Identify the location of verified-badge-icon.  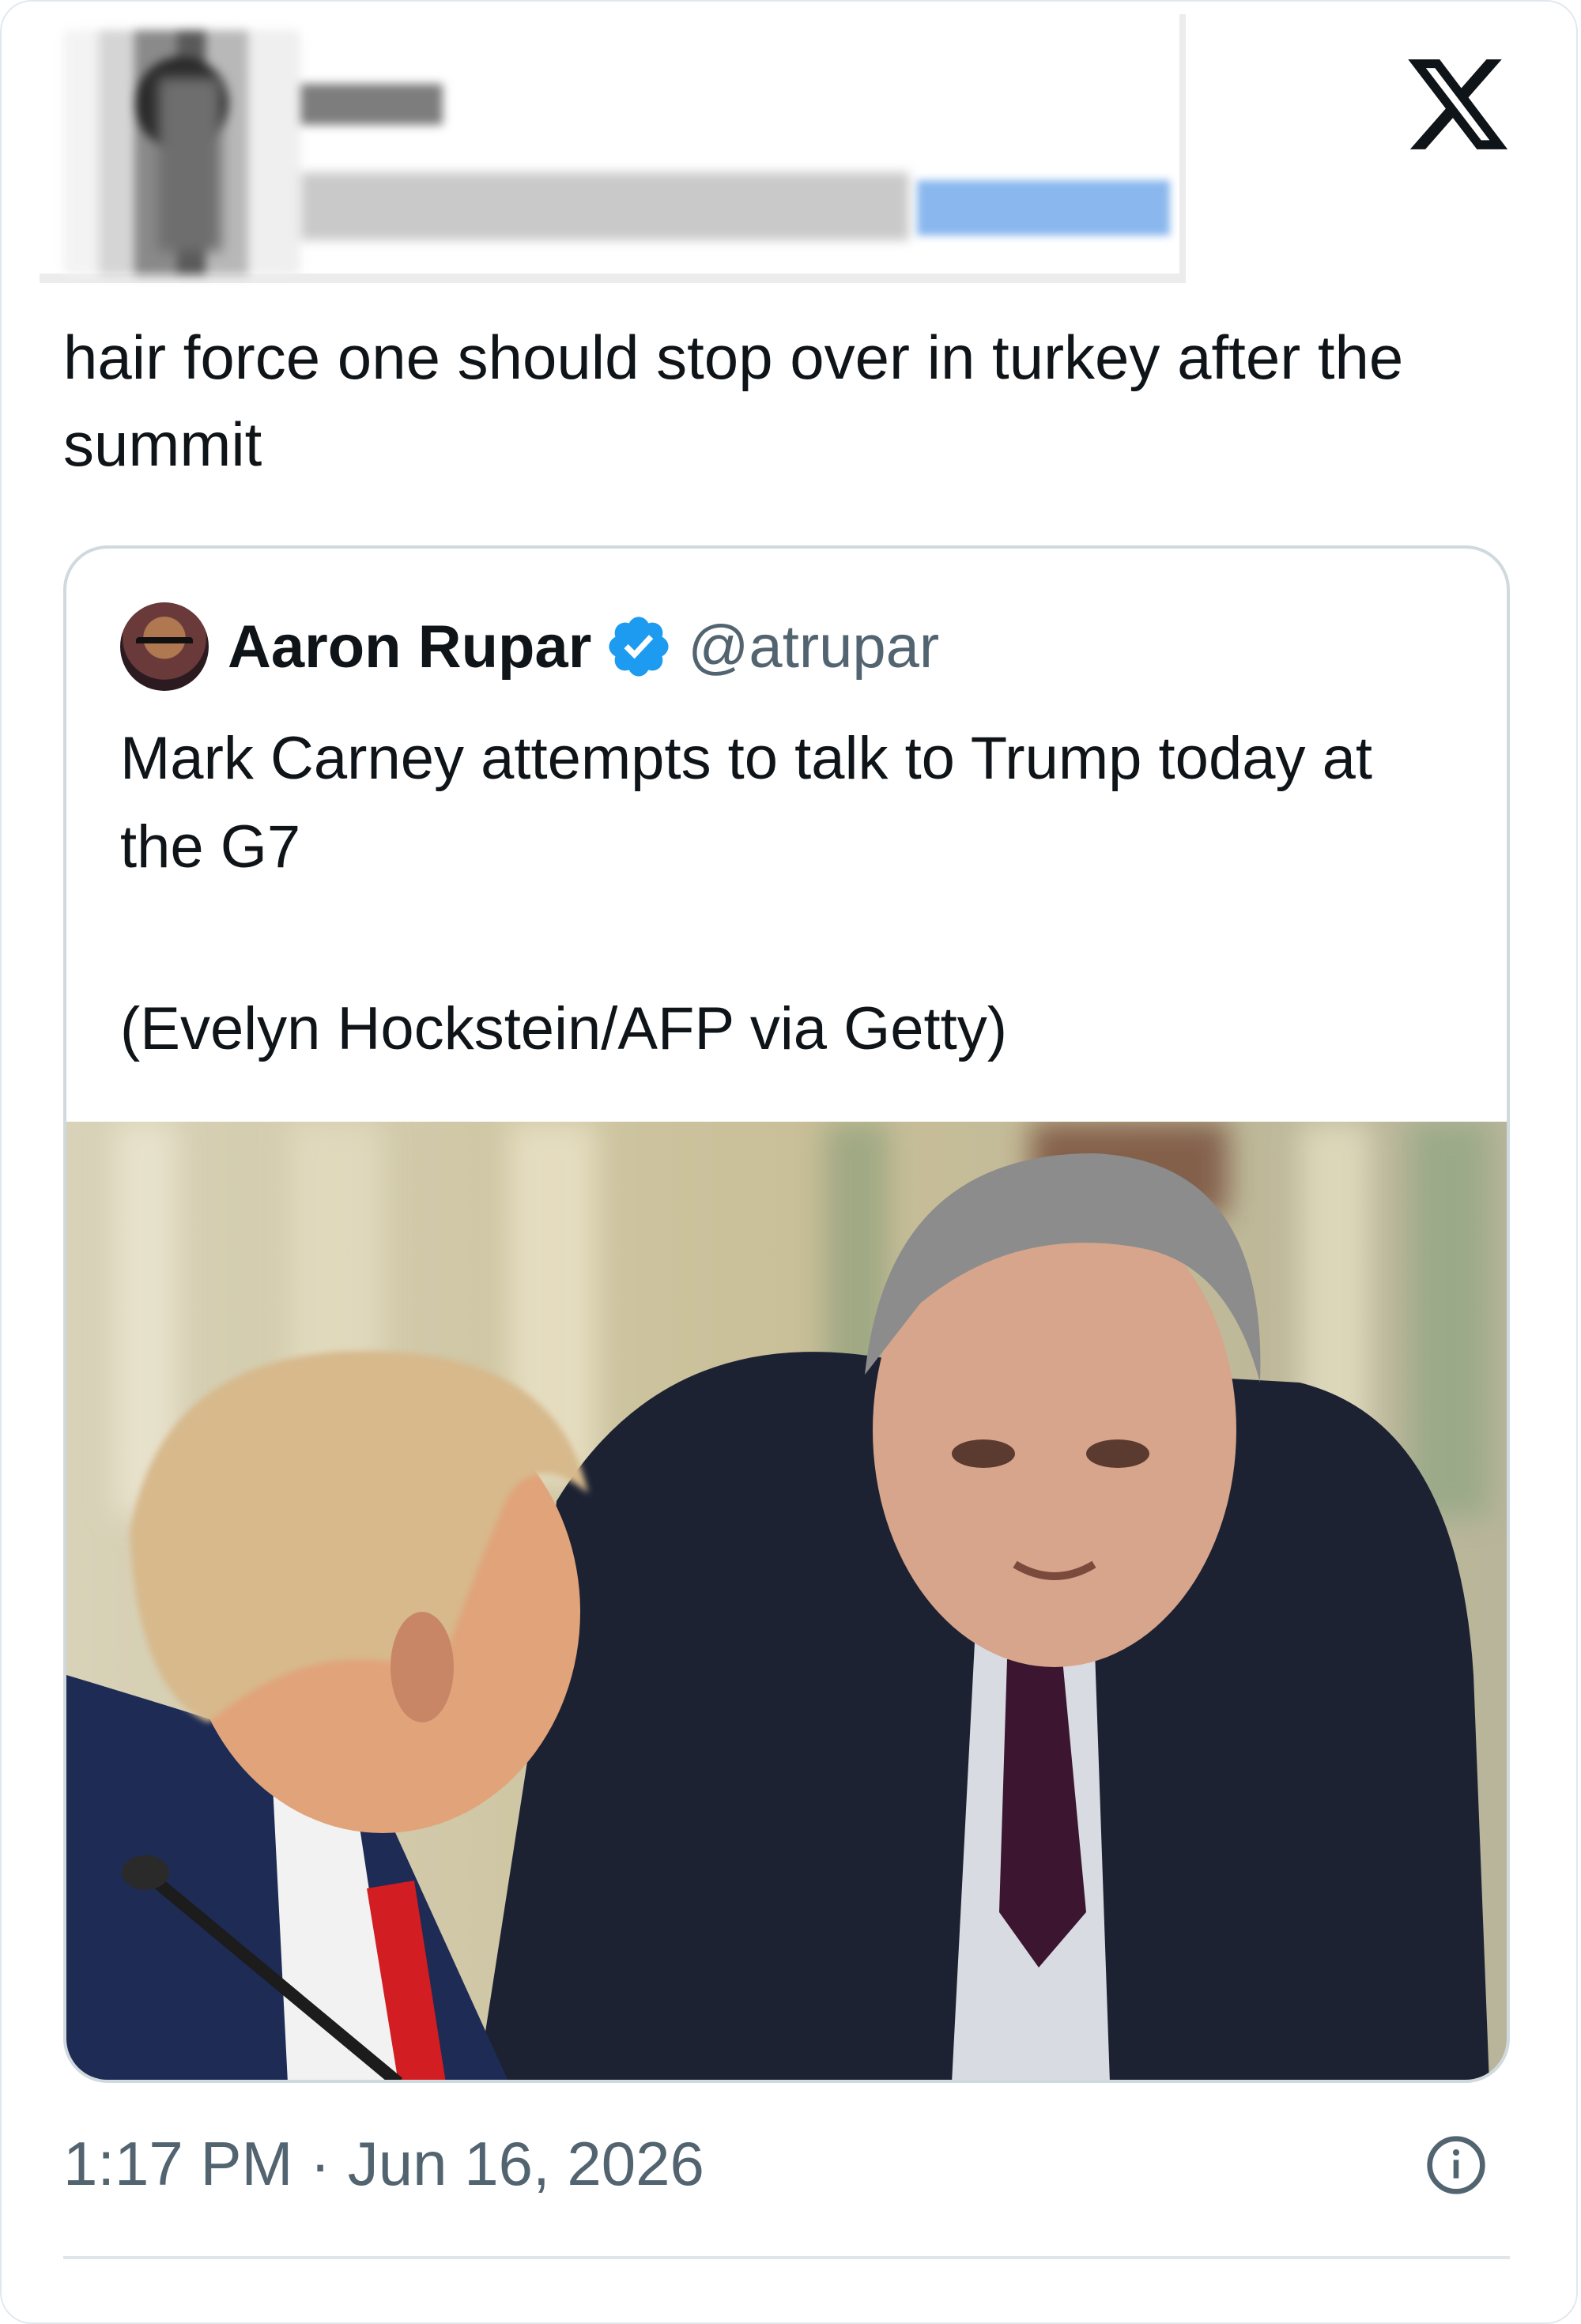
(639, 647).